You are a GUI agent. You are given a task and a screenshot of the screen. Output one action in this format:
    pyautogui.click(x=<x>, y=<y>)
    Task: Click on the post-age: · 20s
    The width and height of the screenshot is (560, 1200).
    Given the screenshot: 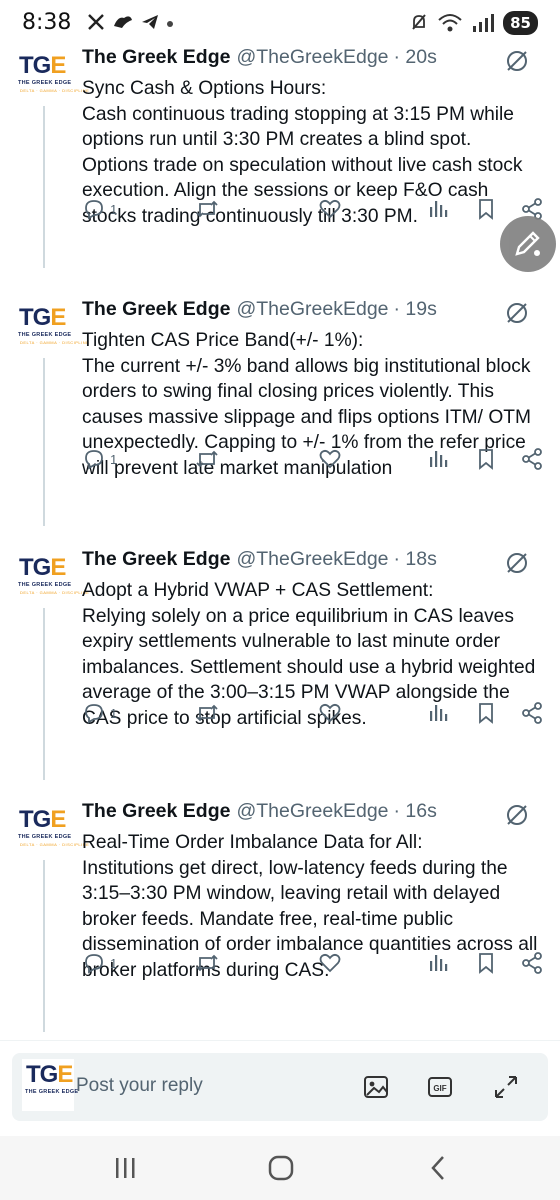 What is the action you would take?
    pyautogui.click(x=415, y=57)
    